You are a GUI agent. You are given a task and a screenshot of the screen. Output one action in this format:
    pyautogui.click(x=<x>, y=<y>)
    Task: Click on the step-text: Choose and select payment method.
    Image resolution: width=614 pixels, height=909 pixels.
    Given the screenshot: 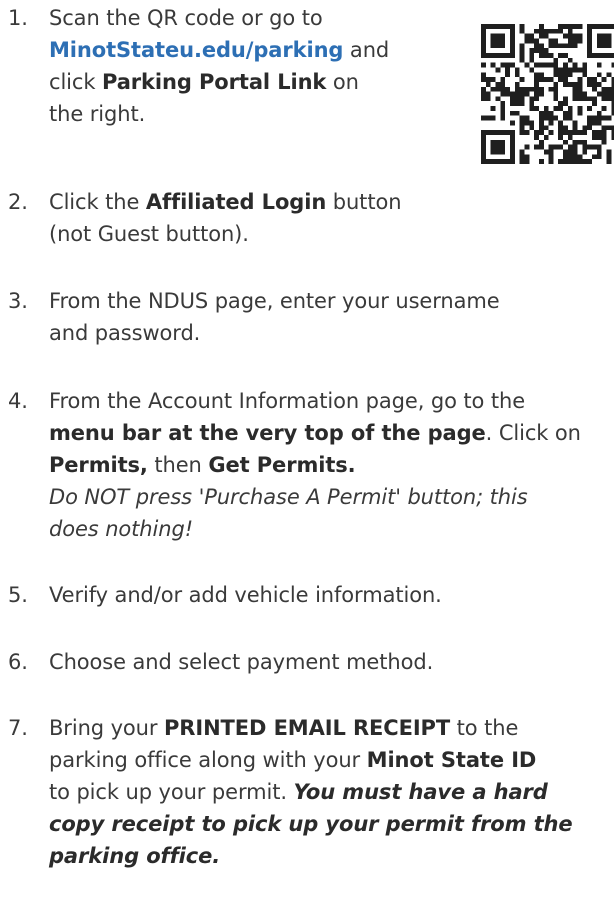 What is the action you would take?
    pyautogui.click(x=331, y=662)
    